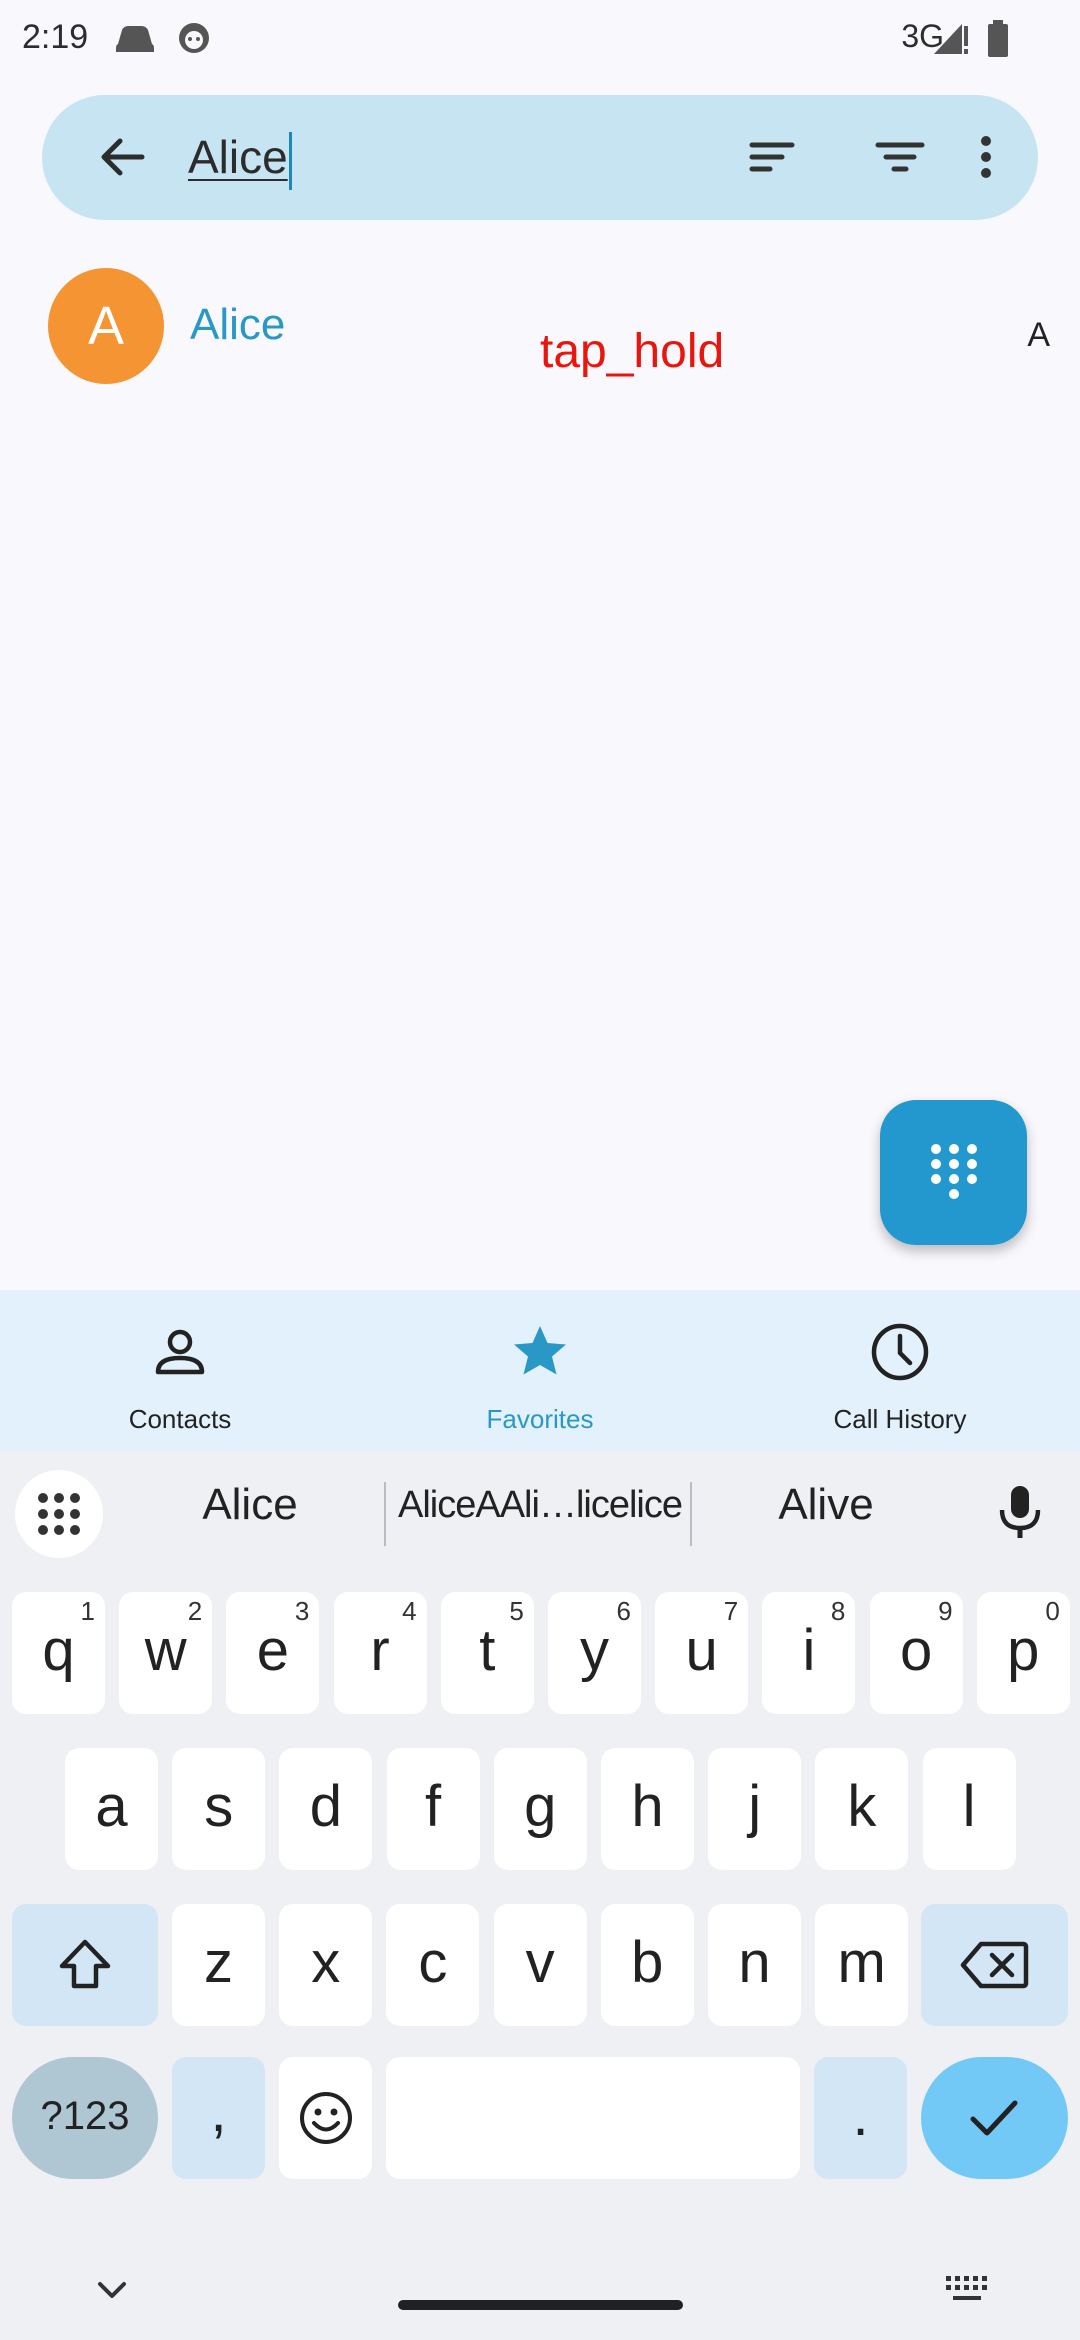  Describe the element at coordinates (969, 1809) in the screenshot. I see `key-l: l` at that location.